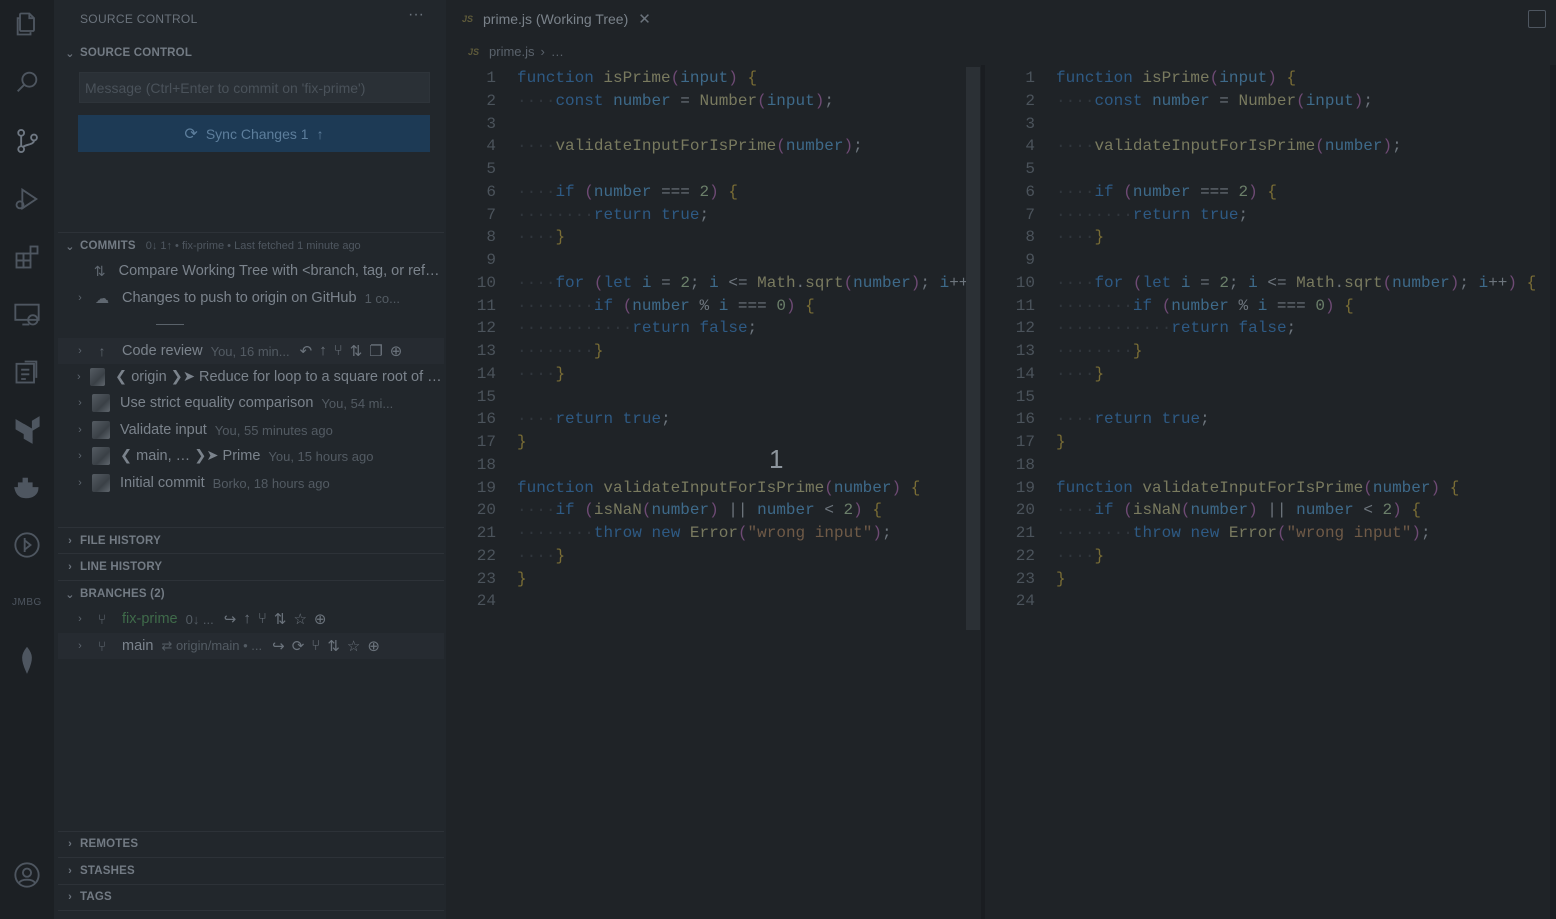  I want to click on search-icon, so click(27, 82).